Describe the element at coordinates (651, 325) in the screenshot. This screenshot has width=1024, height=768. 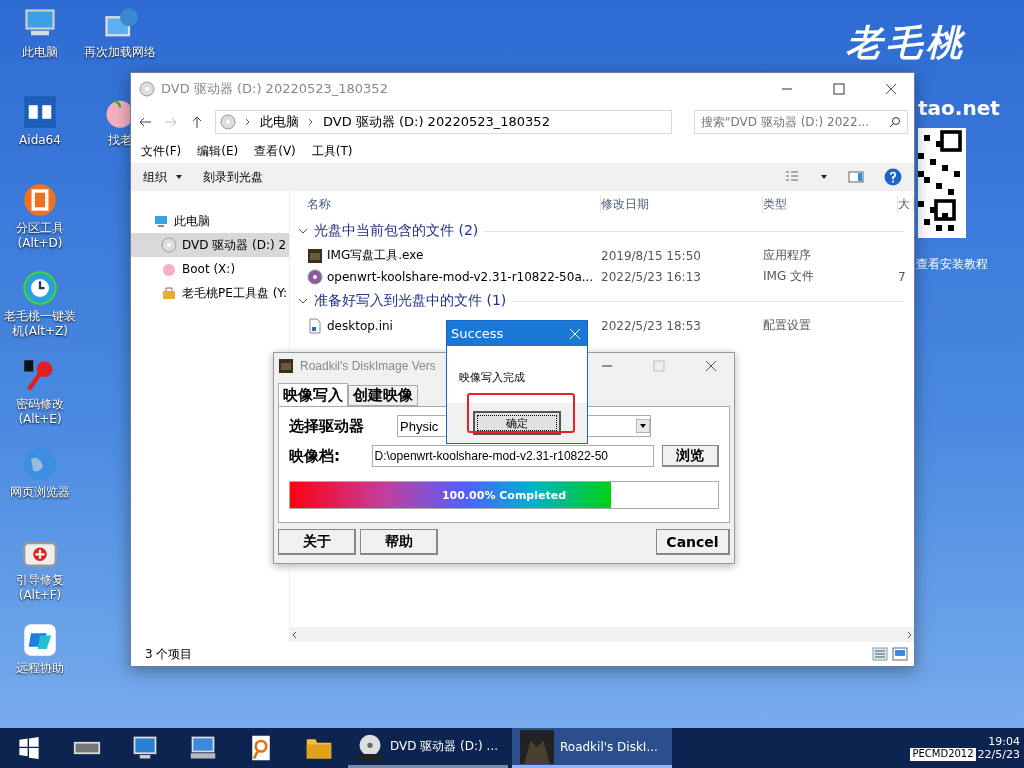
I see `file-date: 2022/5/23 18:53` at that location.